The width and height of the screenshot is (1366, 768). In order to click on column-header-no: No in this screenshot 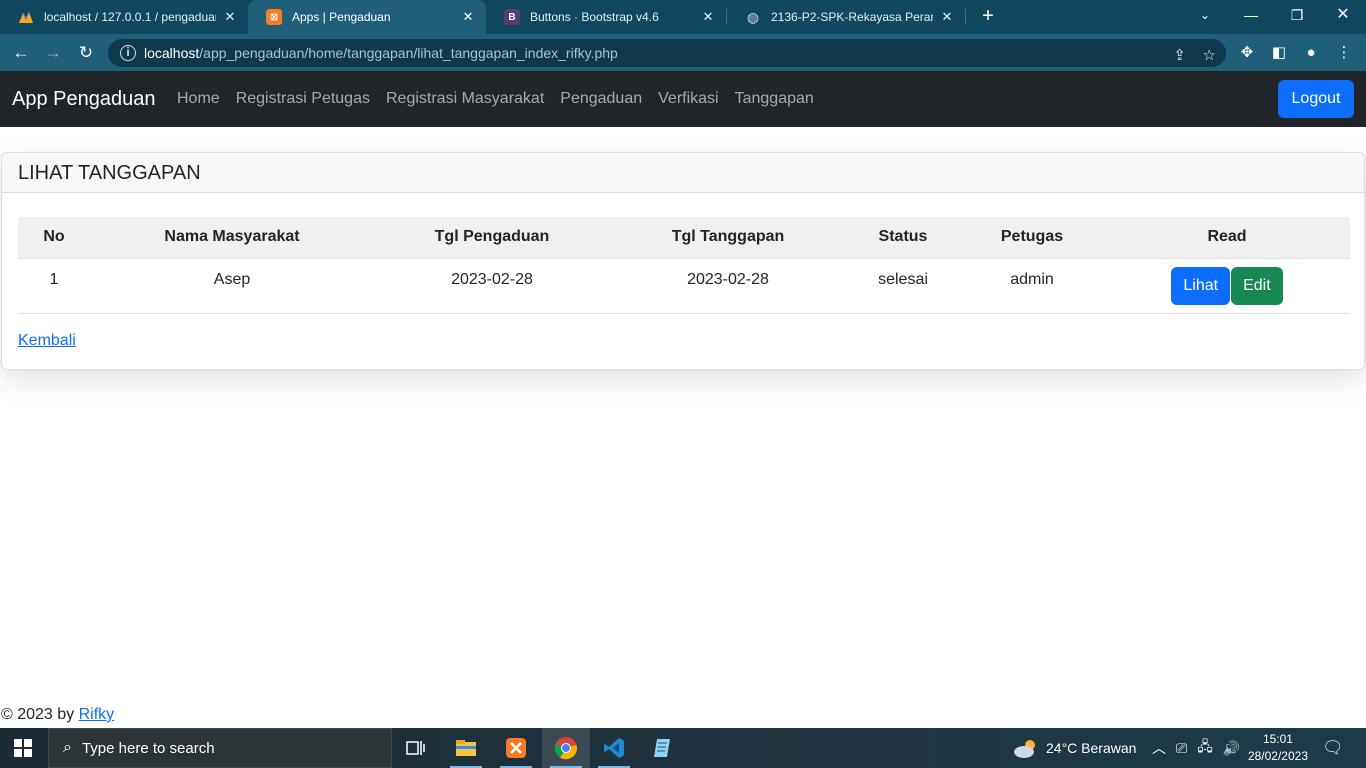, I will do `click(54, 238)`.